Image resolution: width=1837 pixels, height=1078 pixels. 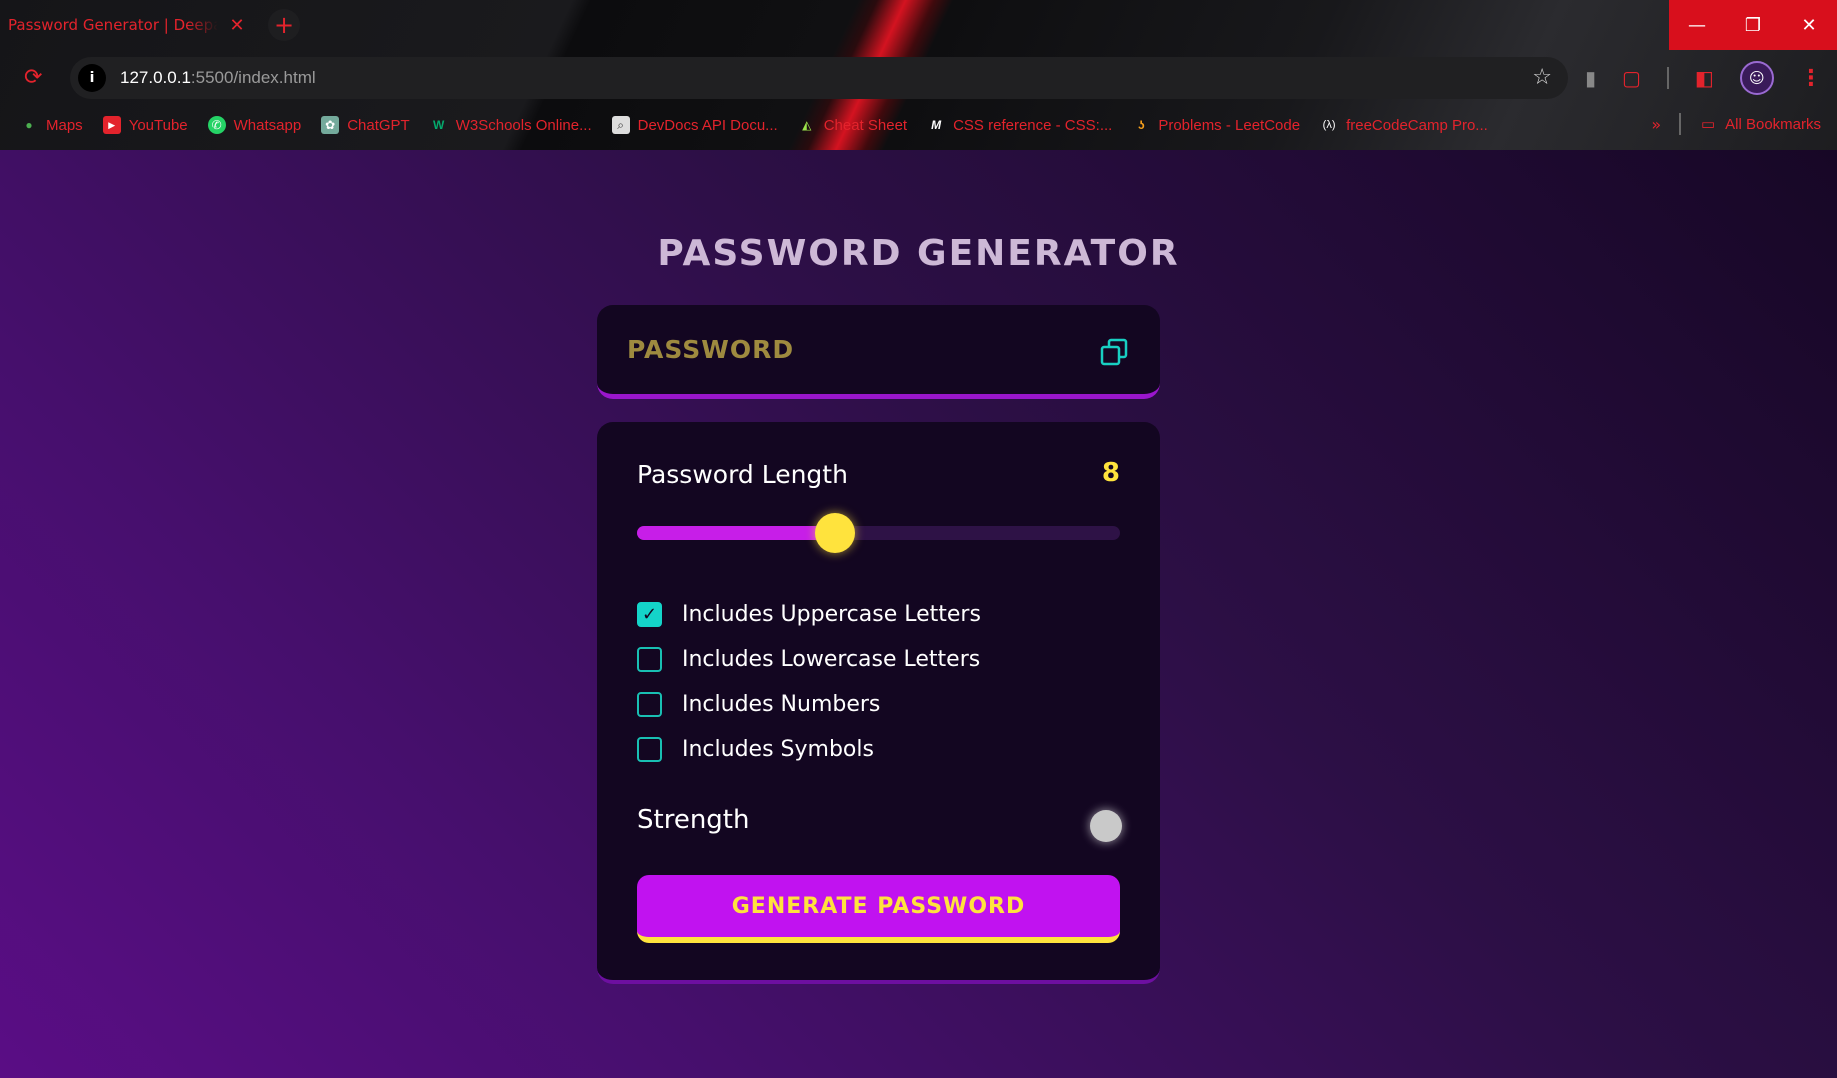 I want to click on url-host: 127.0.0.1, so click(x=155, y=77).